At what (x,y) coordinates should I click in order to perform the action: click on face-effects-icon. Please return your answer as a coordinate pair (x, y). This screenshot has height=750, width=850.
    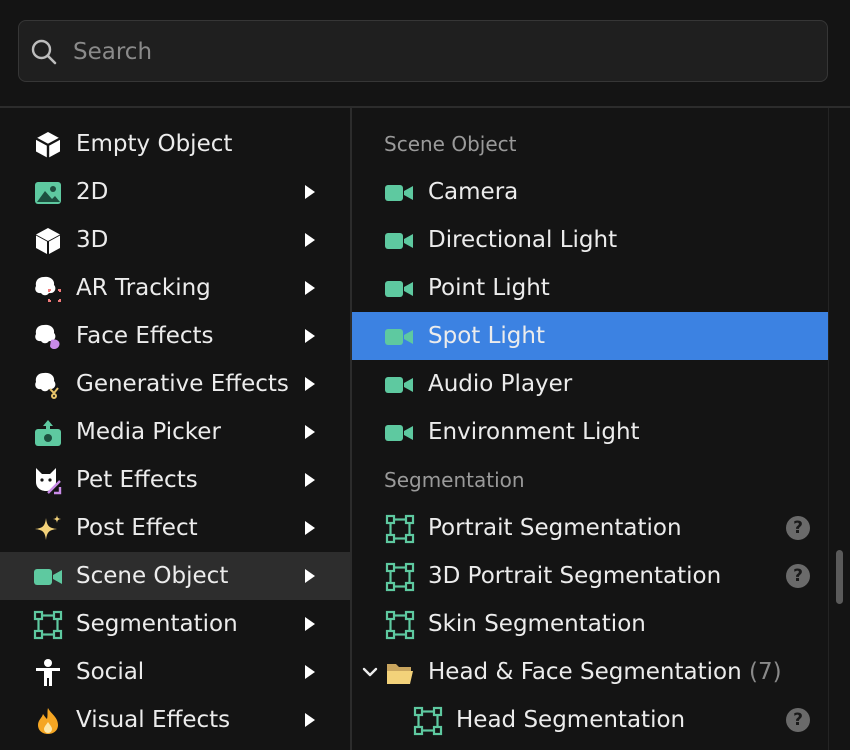
    Looking at the image, I should click on (47, 336).